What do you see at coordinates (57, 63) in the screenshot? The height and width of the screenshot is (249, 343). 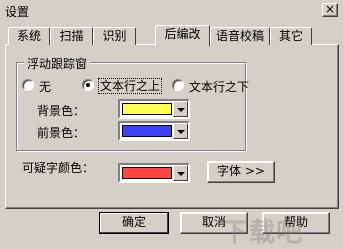 I see `tracking-window-group-title: 浮动跟踪窗` at bounding box center [57, 63].